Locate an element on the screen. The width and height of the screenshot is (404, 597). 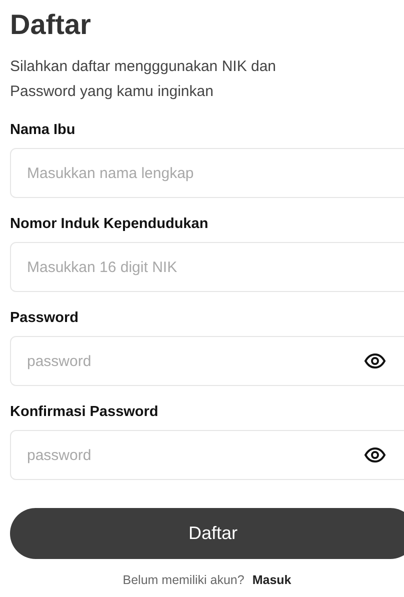
field-label: Nama Ibu is located at coordinates (43, 130).